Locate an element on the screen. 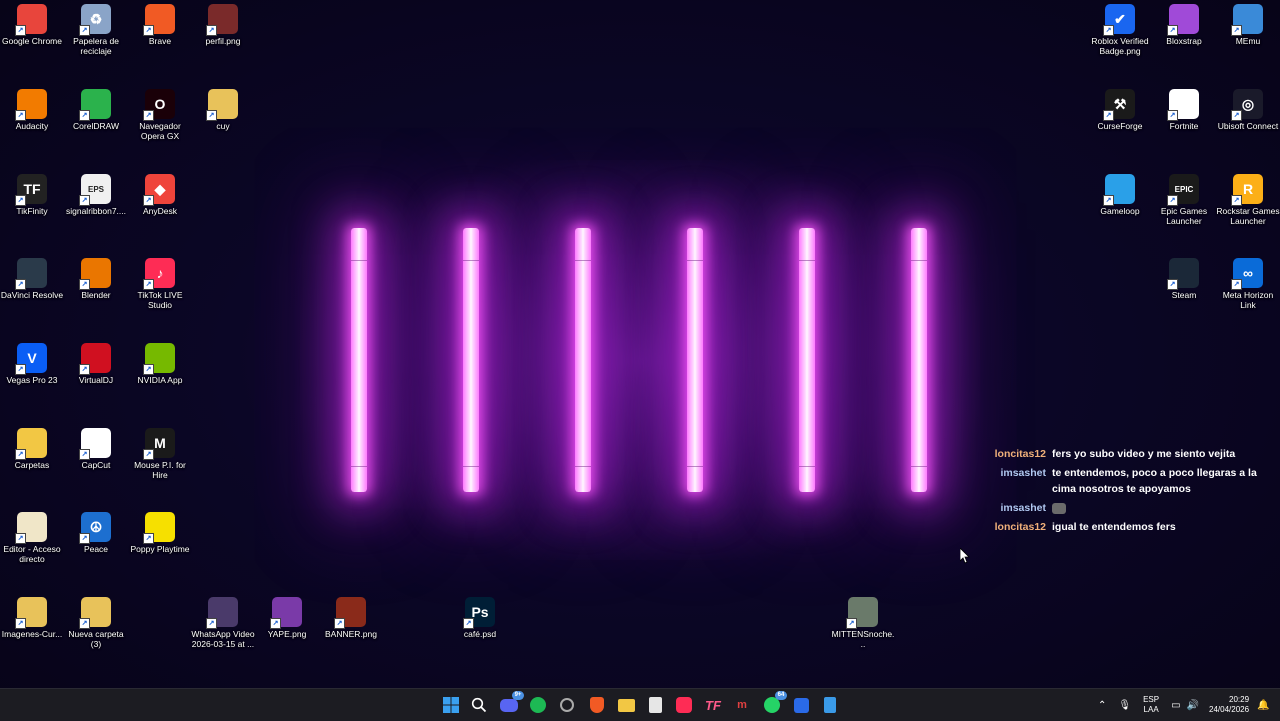 The width and height of the screenshot is (1280, 721). search-button is located at coordinates (479, 705).